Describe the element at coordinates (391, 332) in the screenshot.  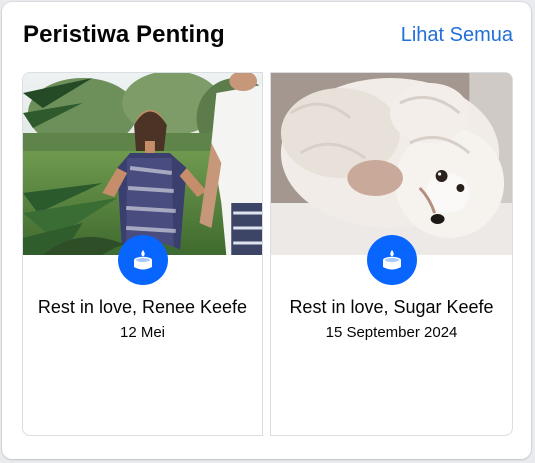
I see `event-date: 15 September 2024` at that location.